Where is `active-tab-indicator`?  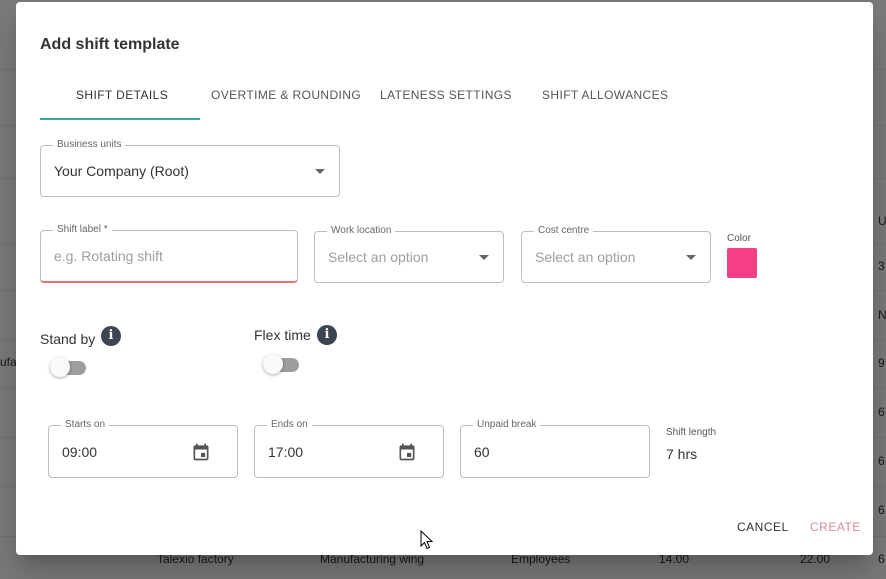 active-tab-indicator is located at coordinates (120, 119).